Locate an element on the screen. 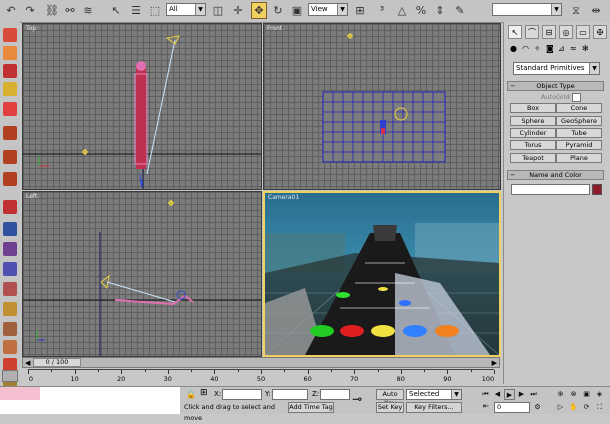 The image size is (610, 424). object-type-rollout: − Object Type is located at coordinates (555, 86).